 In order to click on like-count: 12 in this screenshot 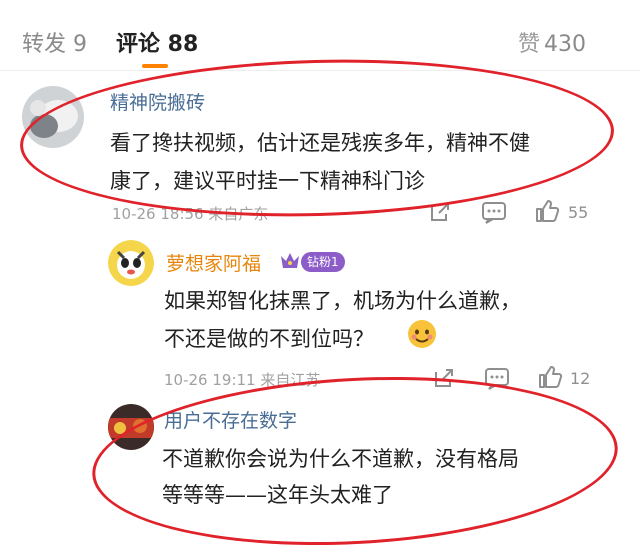, I will do `click(580, 378)`.